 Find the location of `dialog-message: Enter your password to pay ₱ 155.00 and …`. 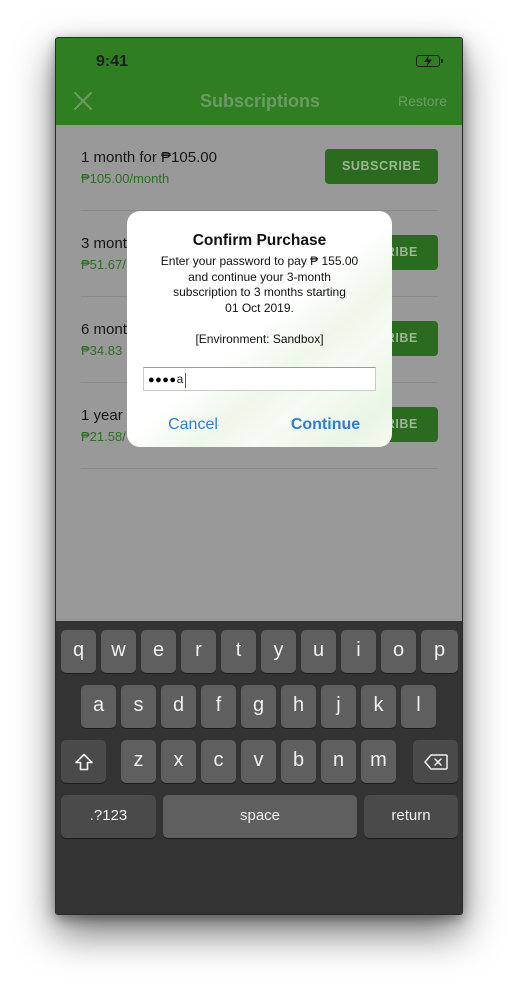

dialog-message: Enter your password to pay ₱ 155.00 and … is located at coordinates (259, 284).